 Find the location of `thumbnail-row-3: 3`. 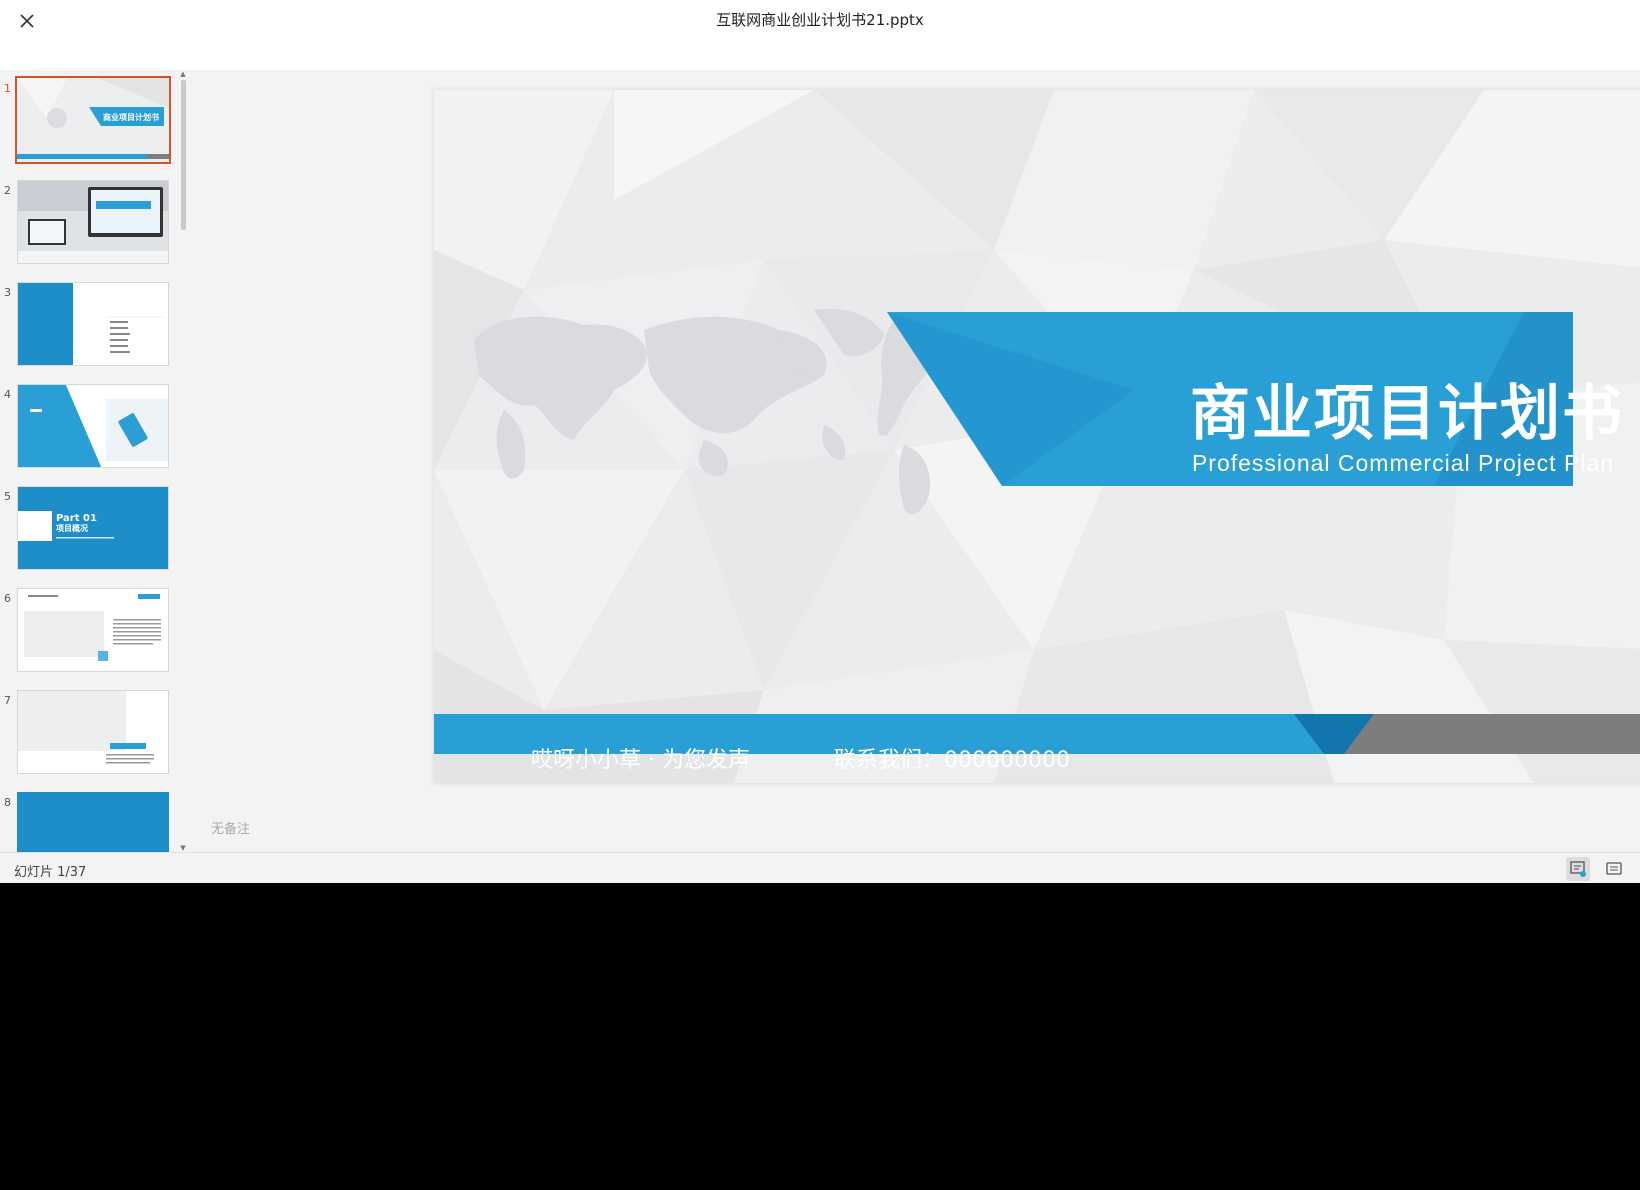

thumbnail-row-3: 3 is located at coordinates (90, 320).